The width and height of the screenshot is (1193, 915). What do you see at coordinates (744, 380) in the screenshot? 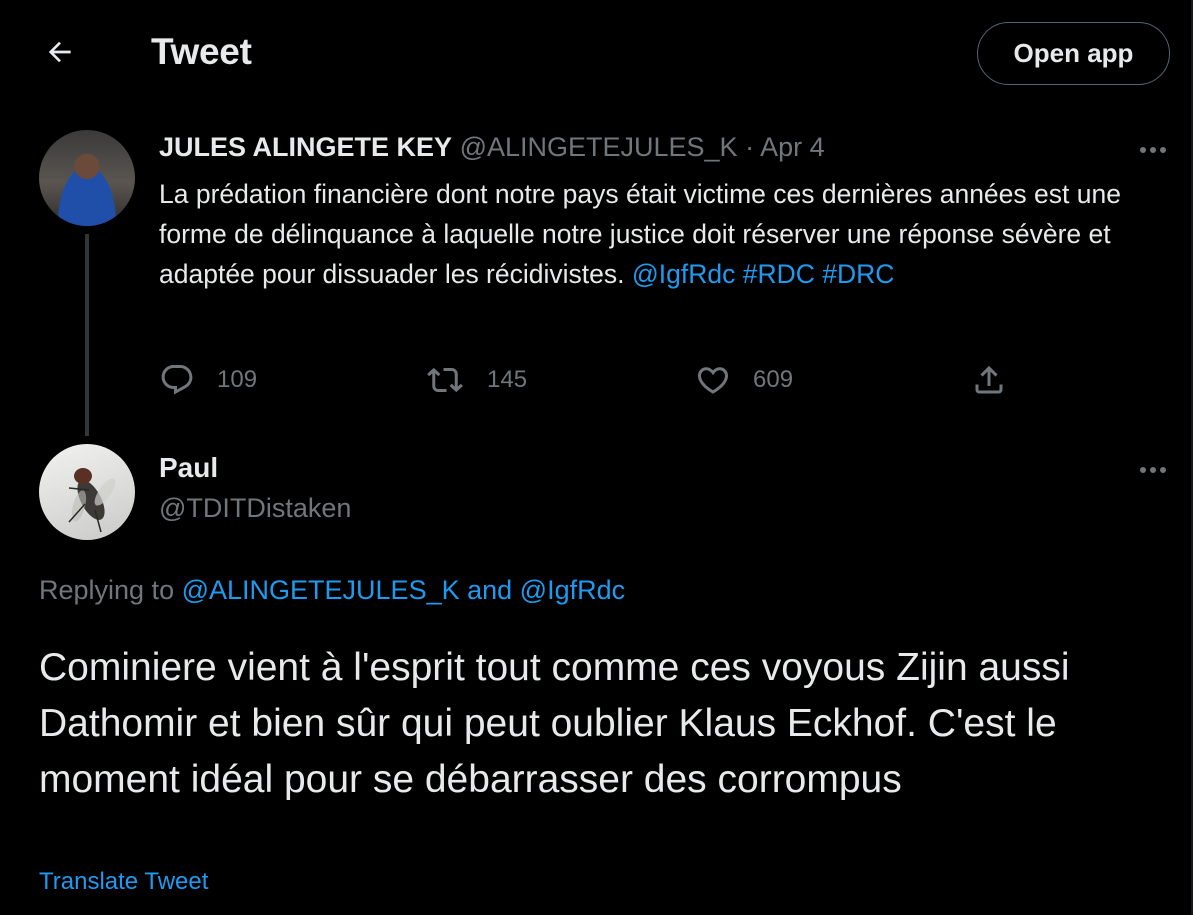
I see `like-button: 609` at bounding box center [744, 380].